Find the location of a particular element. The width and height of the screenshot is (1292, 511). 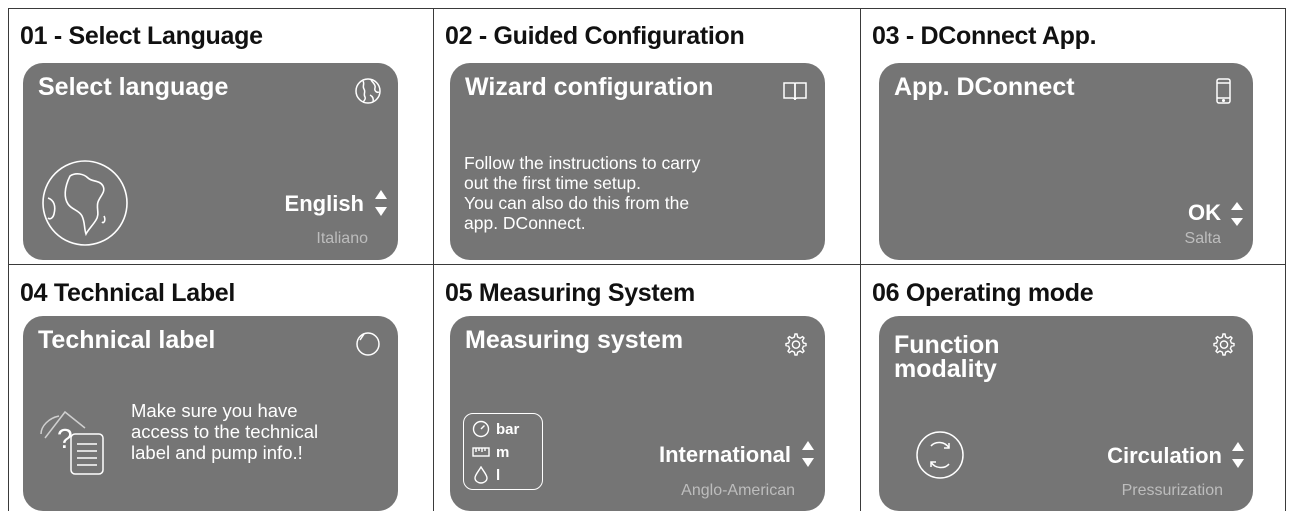

screen-title: Select language is located at coordinates (133, 87).